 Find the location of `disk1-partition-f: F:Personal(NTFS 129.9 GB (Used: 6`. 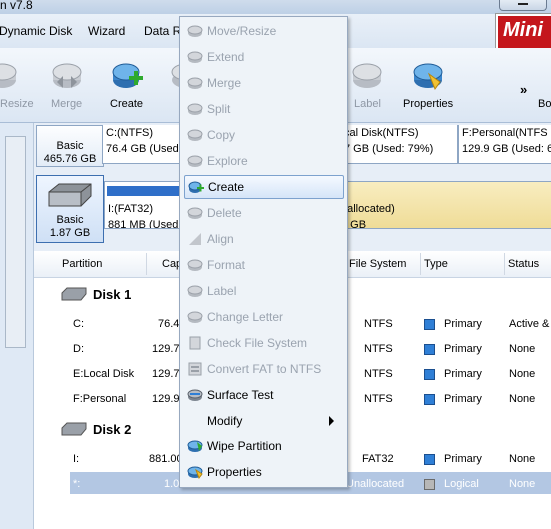

disk1-partition-f: F:Personal(NTFS 129.9 GB (Used: 6 is located at coordinates (504, 144).